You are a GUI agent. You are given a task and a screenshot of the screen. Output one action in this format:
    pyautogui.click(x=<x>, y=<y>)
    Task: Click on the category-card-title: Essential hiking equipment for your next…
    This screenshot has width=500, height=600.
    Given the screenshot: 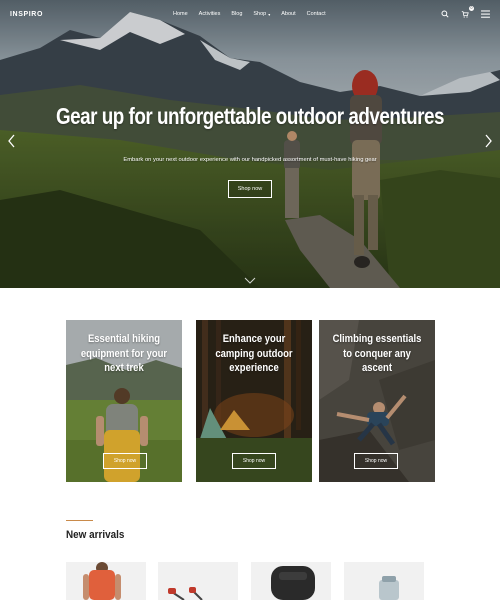 What is the action you would take?
    pyautogui.click(x=124, y=353)
    